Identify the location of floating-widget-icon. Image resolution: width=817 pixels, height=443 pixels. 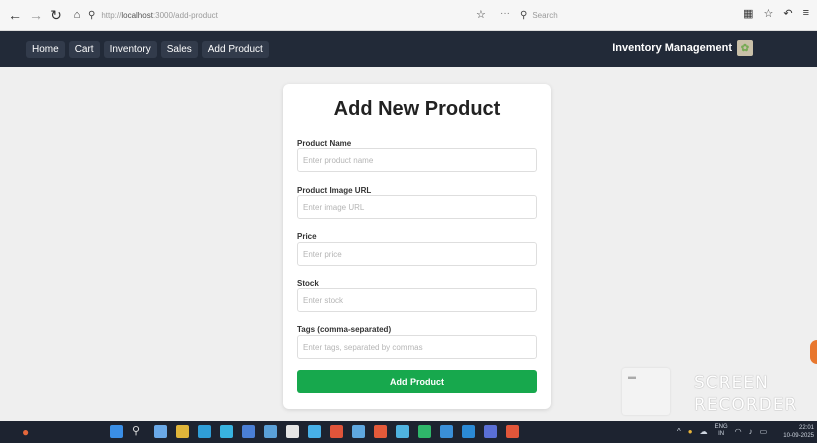
(813, 352).